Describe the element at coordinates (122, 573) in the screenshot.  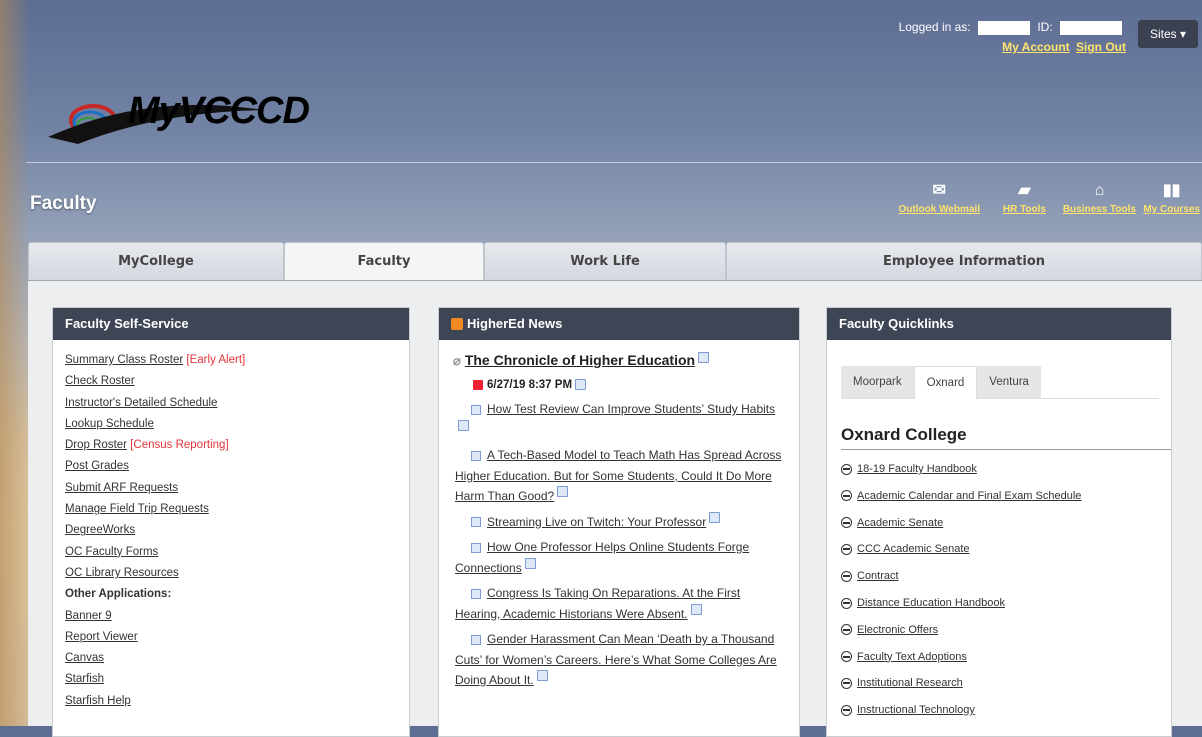
I see `self-service-link: OC Library Resources` at that location.